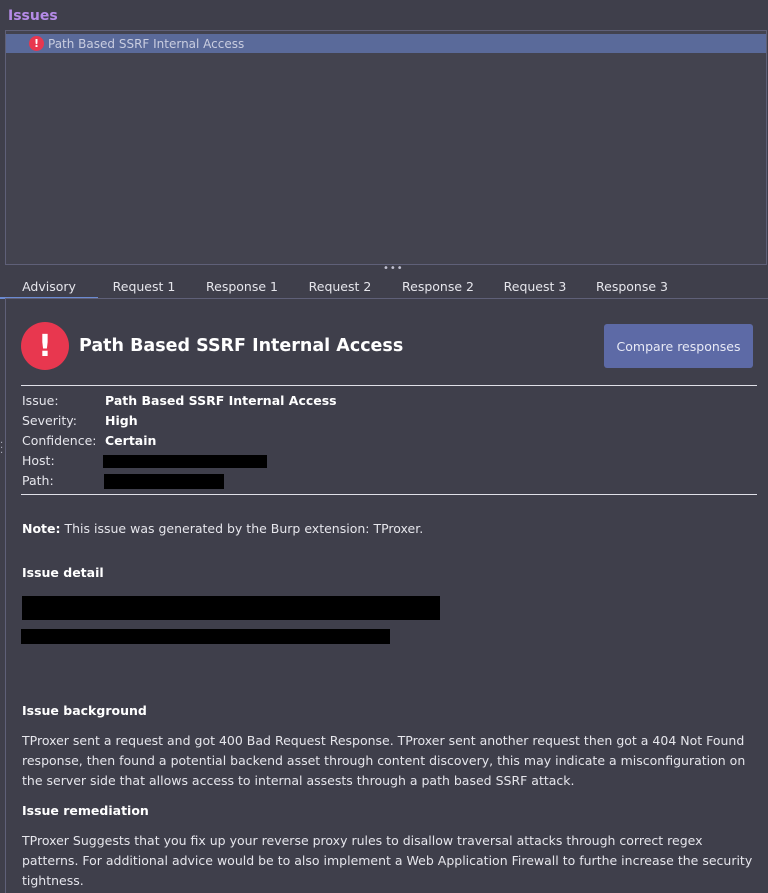 The image size is (768, 893). I want to click on host-field-label: Host:, so click(38, 460).